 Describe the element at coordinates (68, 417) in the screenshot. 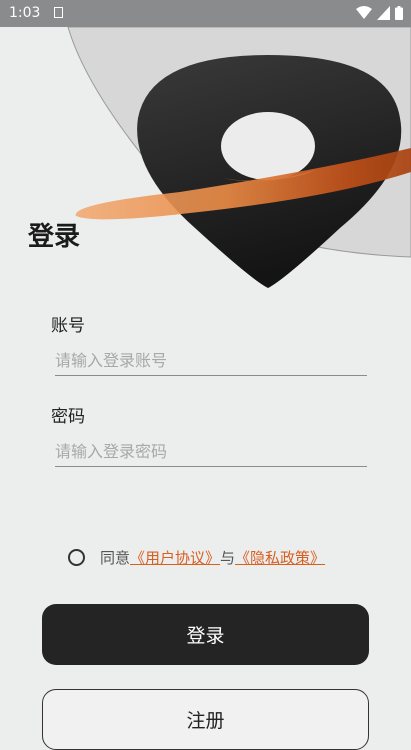

I see `password-label: 密码` at that location.